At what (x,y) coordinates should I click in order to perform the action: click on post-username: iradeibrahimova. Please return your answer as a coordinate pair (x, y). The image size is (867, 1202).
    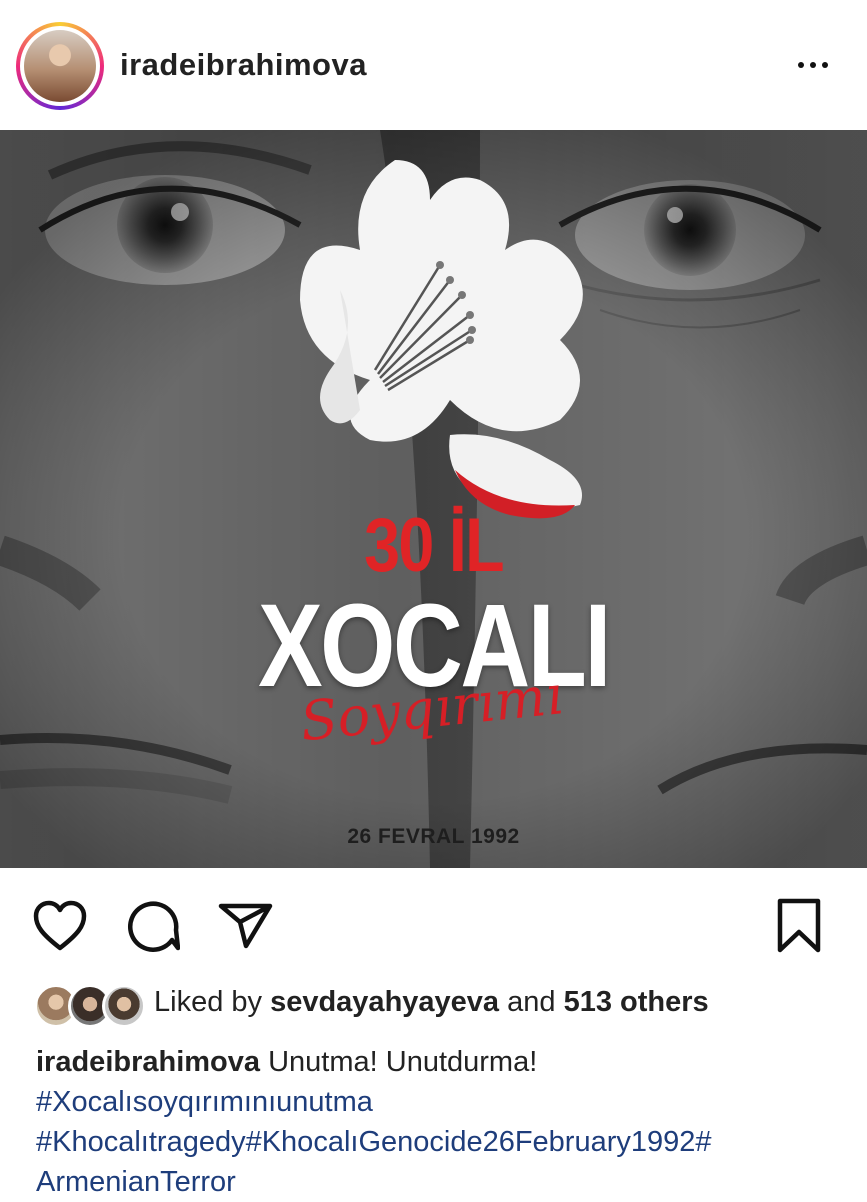
    Looking at the image, I should click on (243, 65).